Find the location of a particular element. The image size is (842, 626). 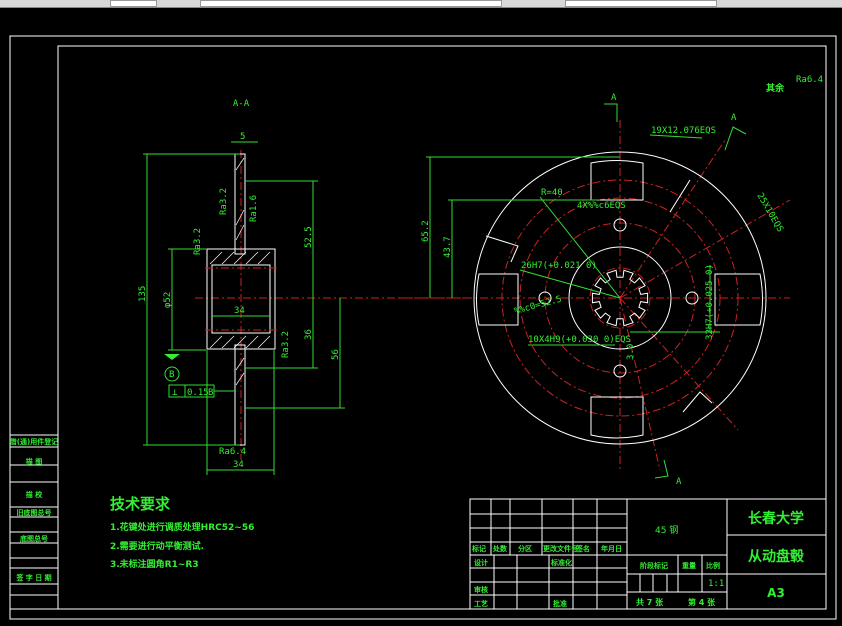

dim-34-hub: 34 is located at coordinates (238, 465).